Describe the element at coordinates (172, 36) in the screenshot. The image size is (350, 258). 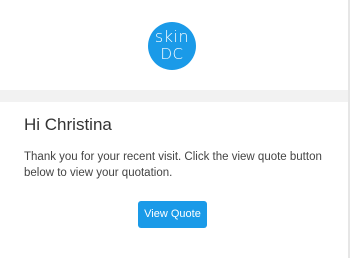
I see `logo-text-line1: skin` at that location.